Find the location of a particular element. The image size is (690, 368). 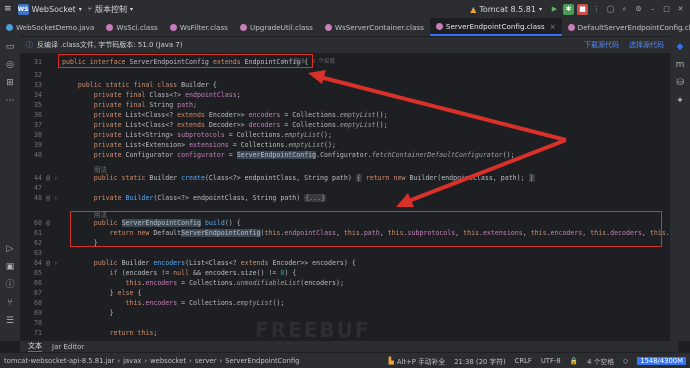

arrow-head-interface is located at coordinates (317, 77).